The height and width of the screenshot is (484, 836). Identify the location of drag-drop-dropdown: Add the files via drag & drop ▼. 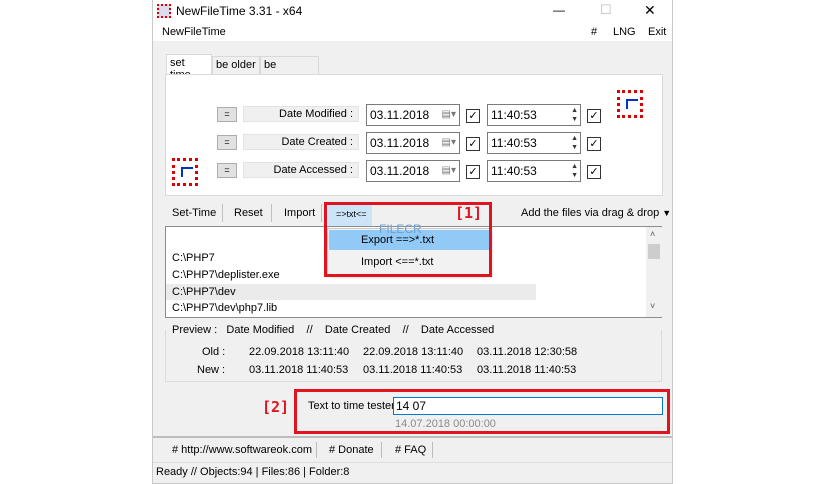
(596, 213).